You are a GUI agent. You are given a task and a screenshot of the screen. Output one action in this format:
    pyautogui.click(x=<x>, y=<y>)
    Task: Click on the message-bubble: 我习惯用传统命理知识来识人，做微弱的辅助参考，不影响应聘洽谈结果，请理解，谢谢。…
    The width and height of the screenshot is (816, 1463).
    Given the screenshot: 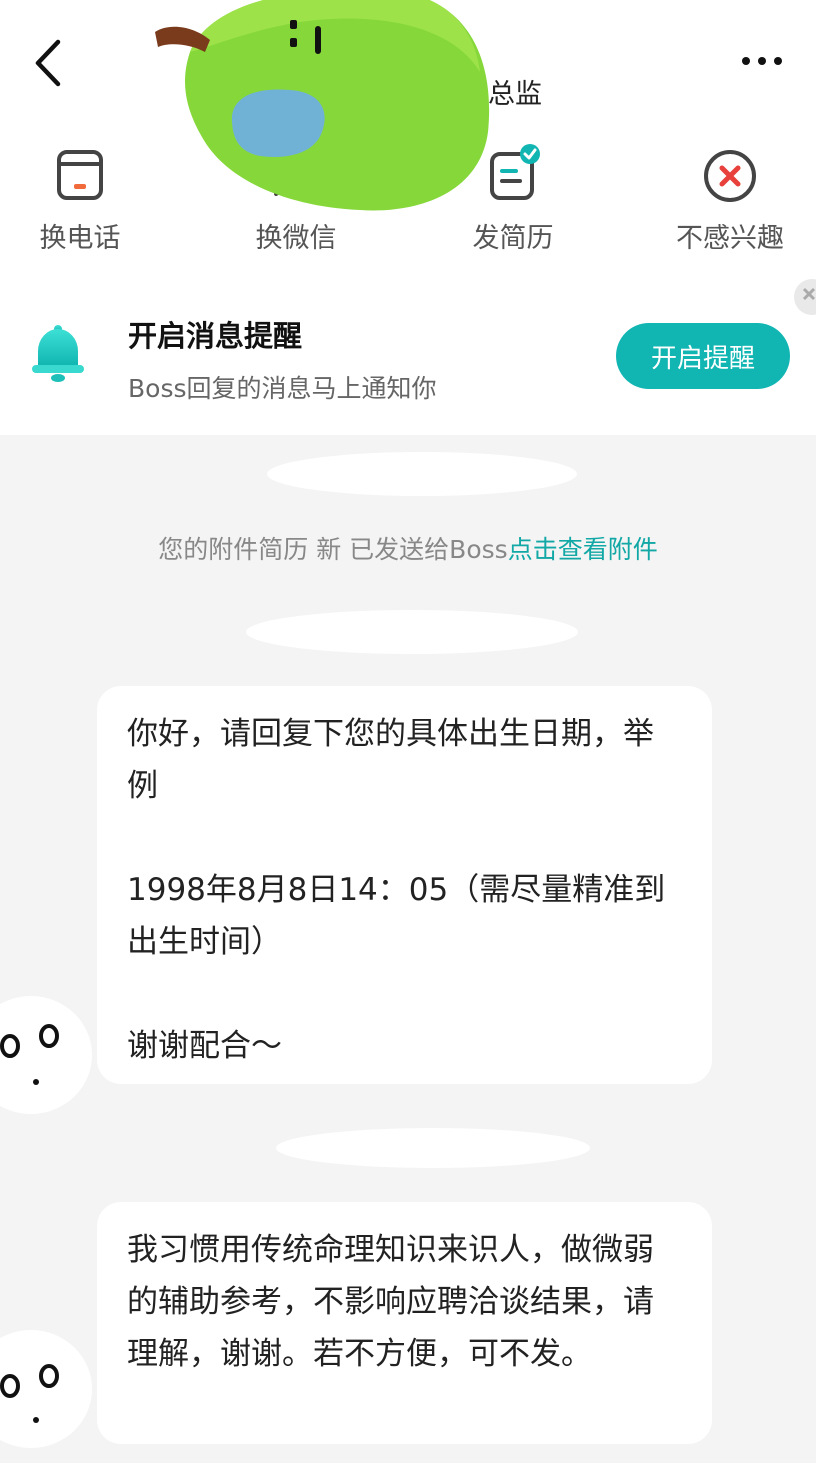 What is the action you would take?
    pyautogui.click(x=404, y=1323)
    